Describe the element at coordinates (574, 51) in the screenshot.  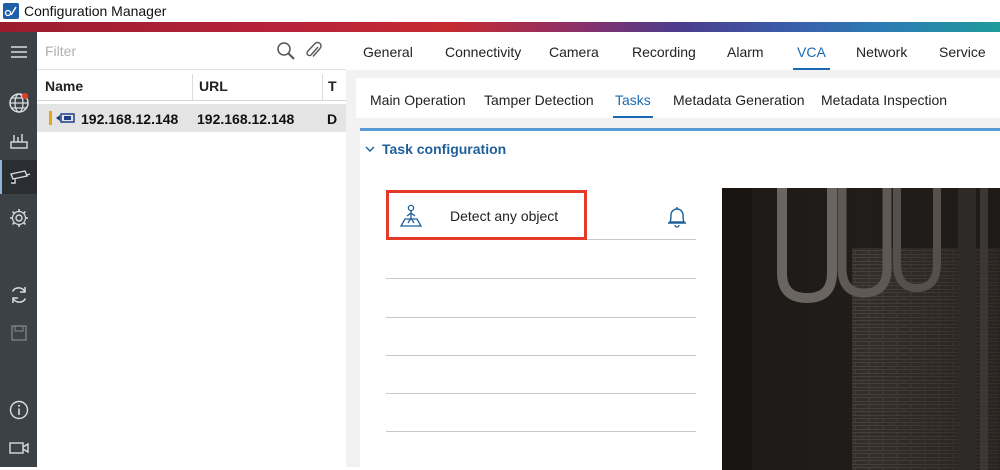
I see `tab-camera: Camera` at that location.